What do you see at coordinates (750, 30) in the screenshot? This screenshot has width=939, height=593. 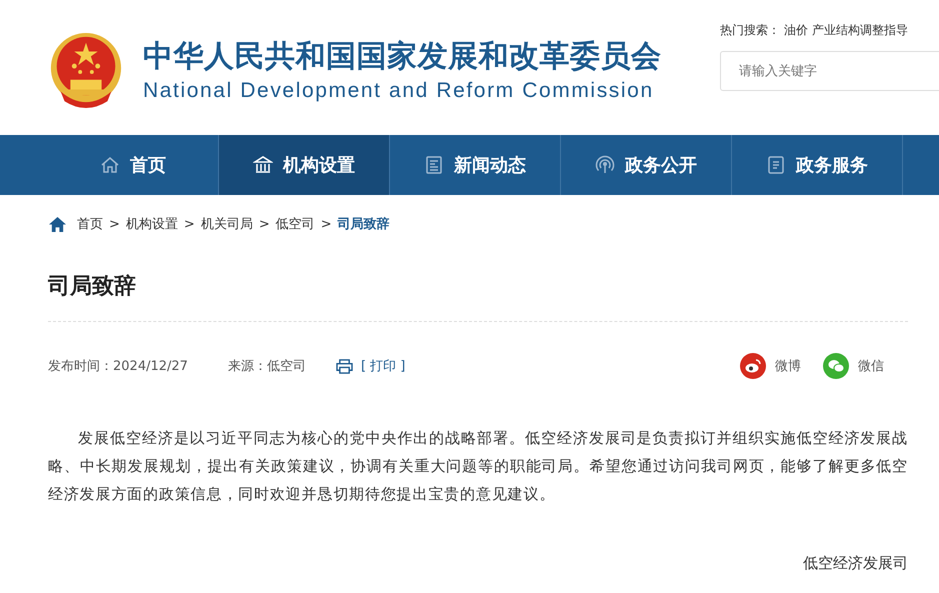 I see `hot-search-label: 热门搜索：` at bounding box center [750, 30].